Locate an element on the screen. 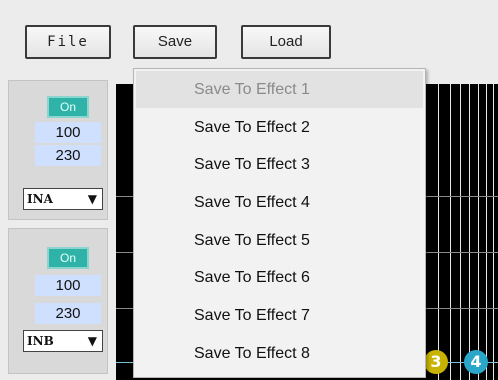 The width and height of the screenshot is (498, 380). channel-a-panel: On 100 230 INA ▼ is located at coordinates (58, 150).